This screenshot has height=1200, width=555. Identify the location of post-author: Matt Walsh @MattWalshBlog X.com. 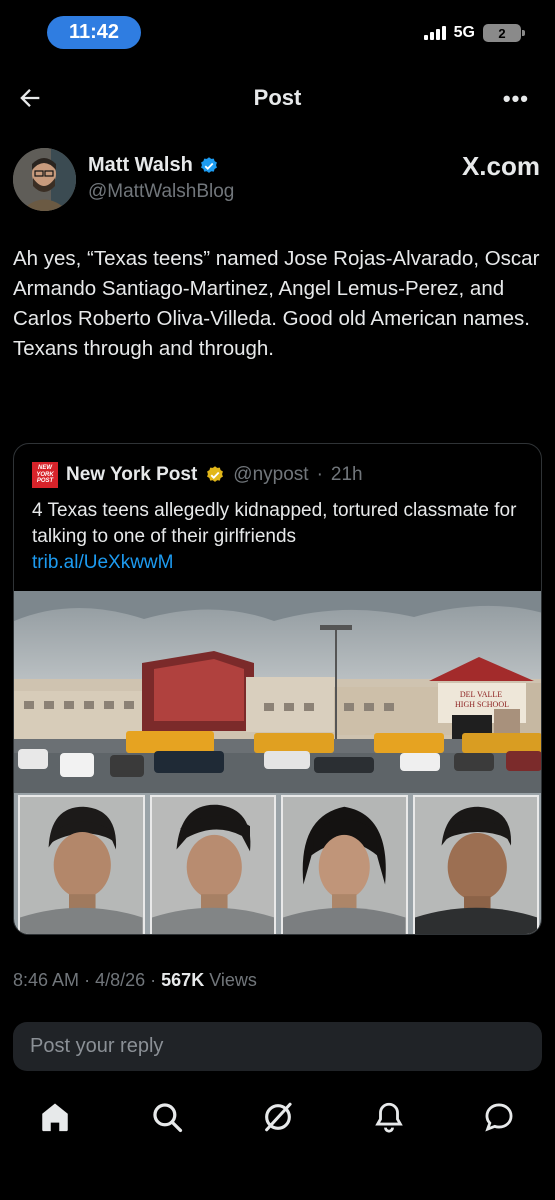
(278, 180).